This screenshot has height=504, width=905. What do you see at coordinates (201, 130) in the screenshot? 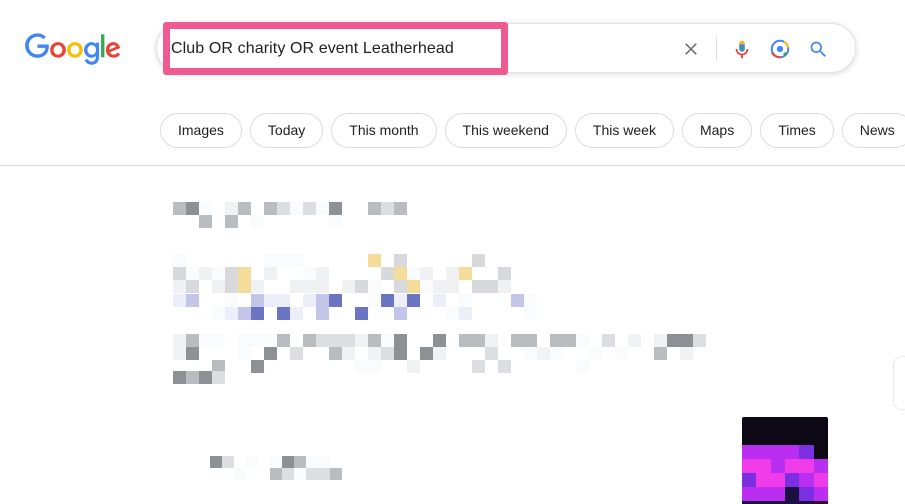
I see `chip-images: Images` at bounding box center [201, 130].